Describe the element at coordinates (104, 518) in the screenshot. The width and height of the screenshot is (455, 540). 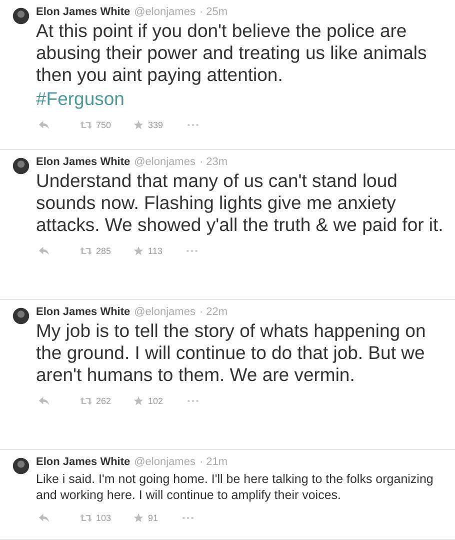
I see `retweet-count: 103` at that location.